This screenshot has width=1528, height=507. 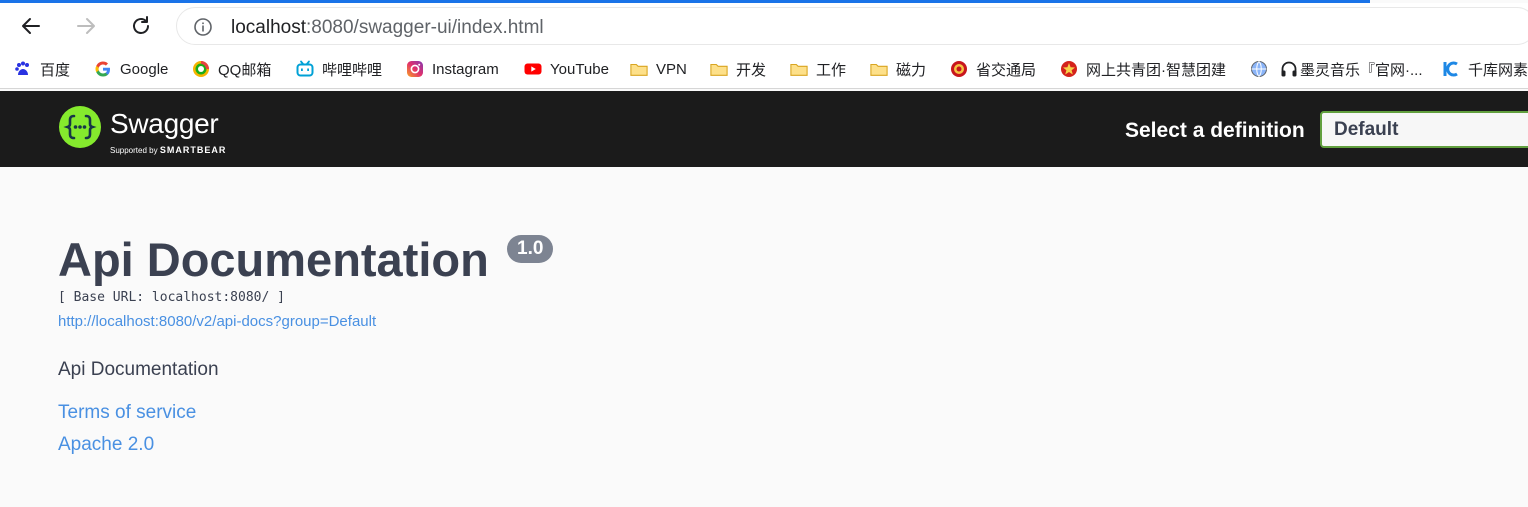 What do you see at coordinates (465, 69) in the screenshot?
I see `bookmark-label: Instagram` at bounding box center [465, 69].